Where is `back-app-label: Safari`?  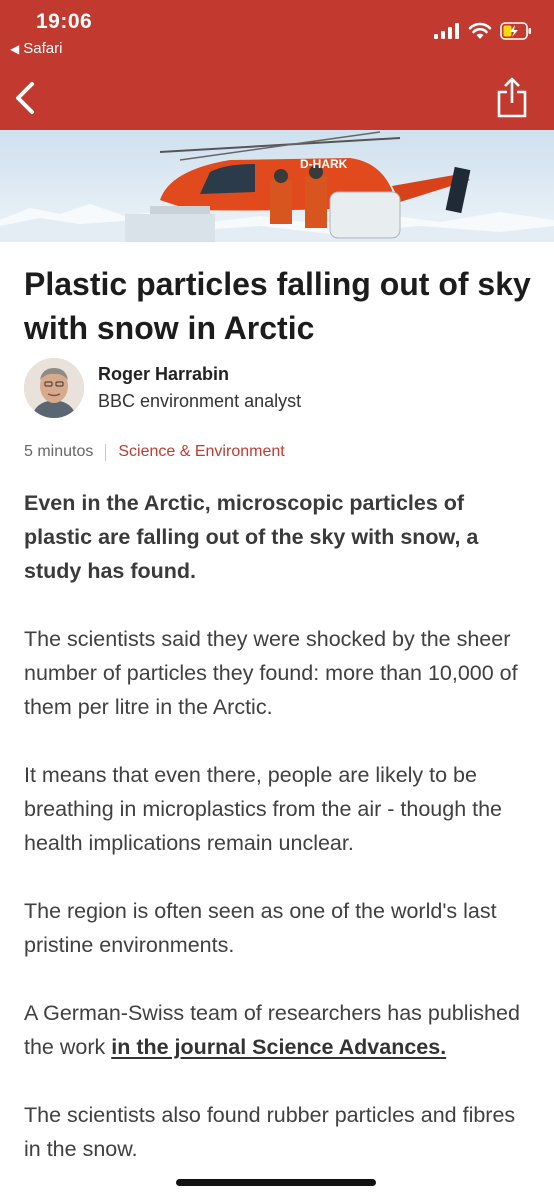 back-app-label: Safari is located at coordinates (43, 48).